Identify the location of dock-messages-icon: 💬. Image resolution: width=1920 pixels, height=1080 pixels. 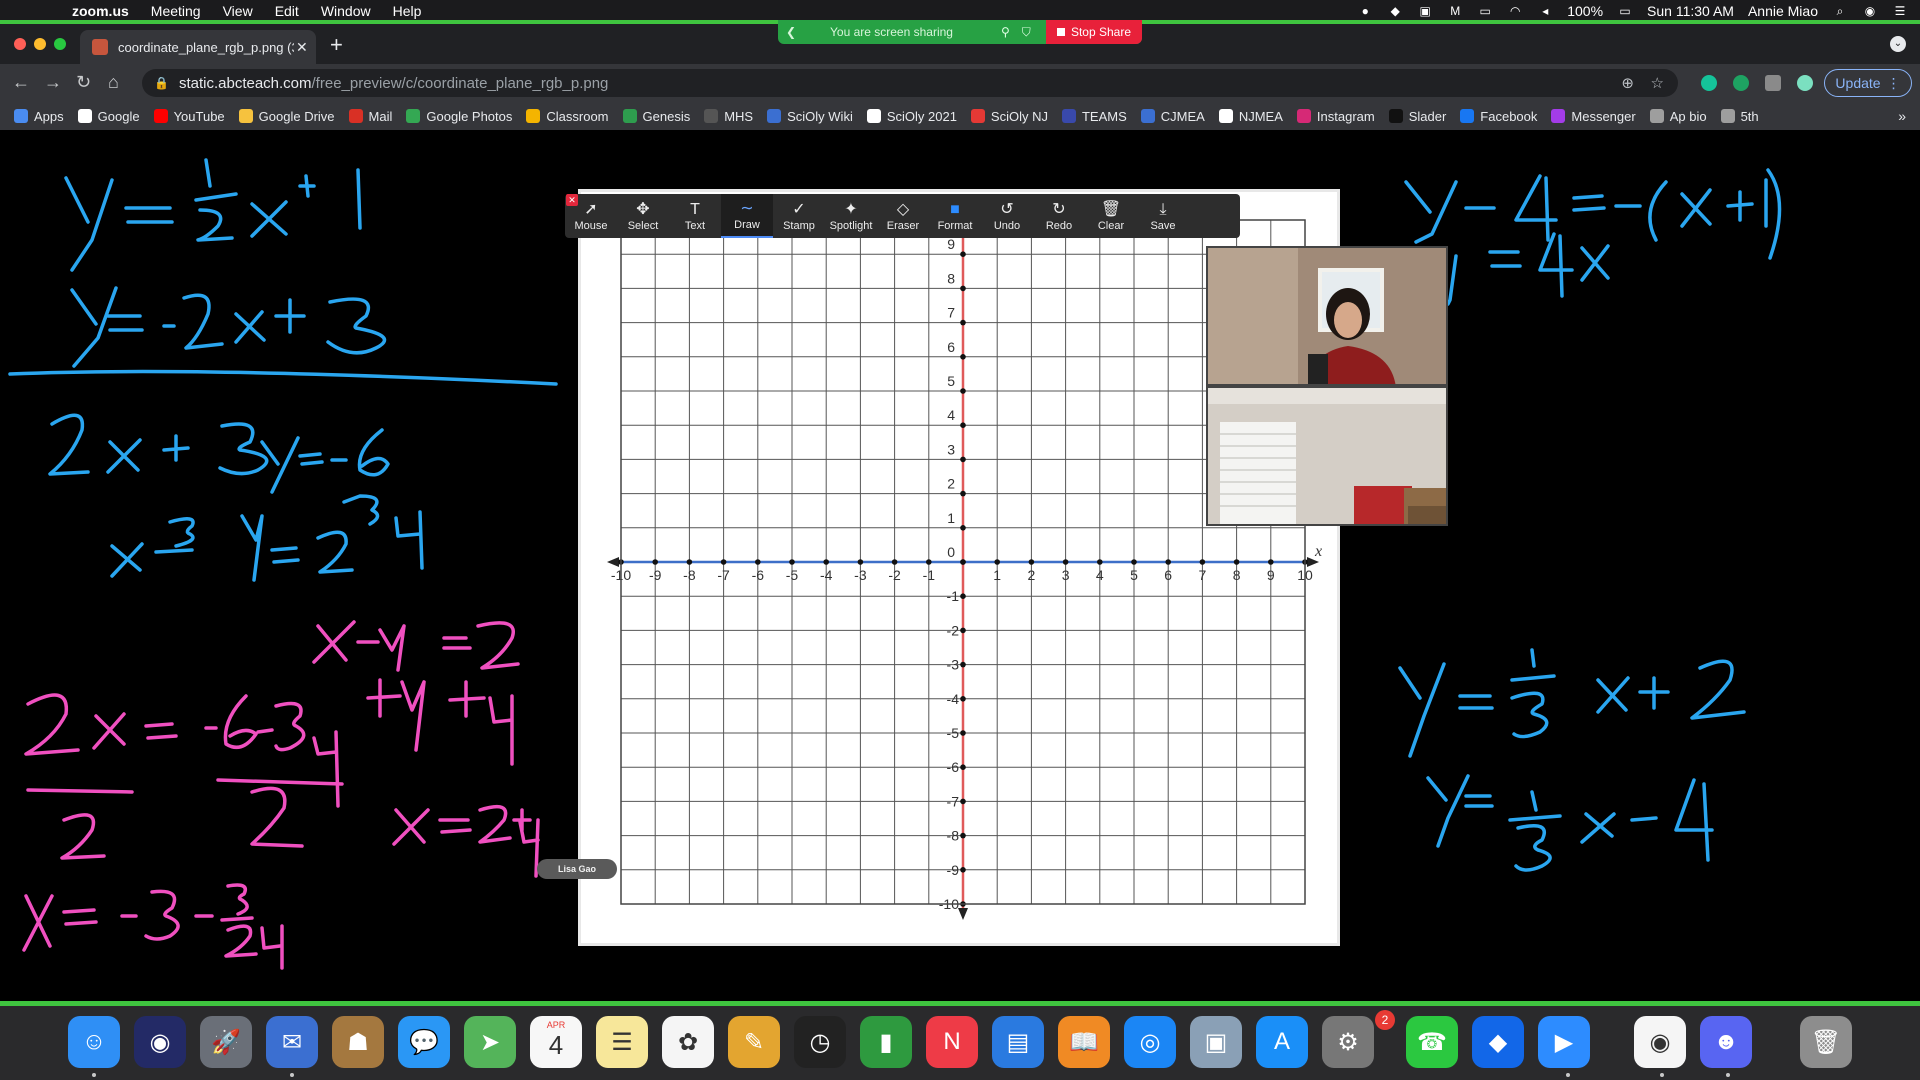
(424, 1042).